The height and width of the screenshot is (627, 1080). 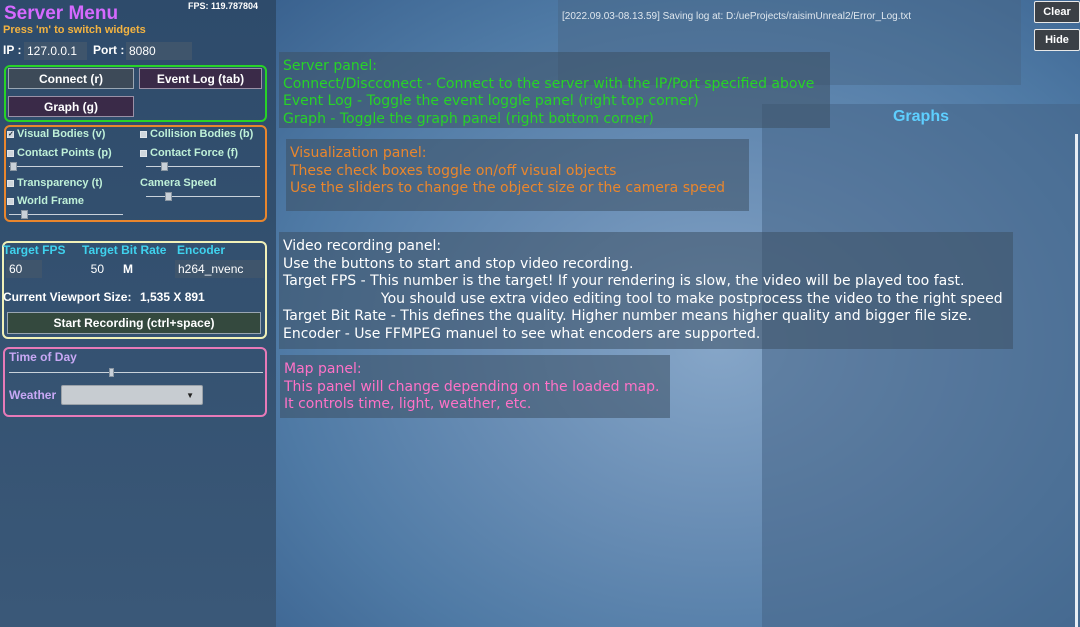 I want to click on contact-points-label: Contact Points (p), so click(x=64, y=153).